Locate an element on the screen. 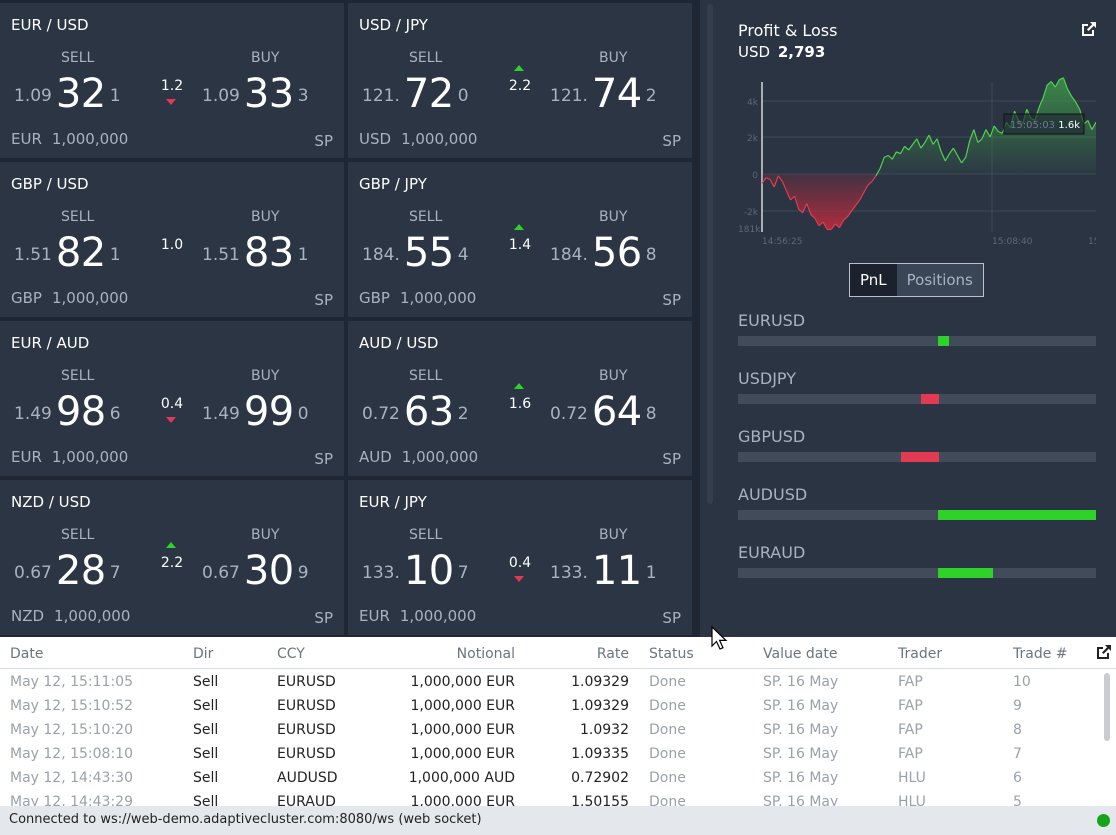  sell-price-button: 1.09 32 1 is located at coordinates (67, 95).